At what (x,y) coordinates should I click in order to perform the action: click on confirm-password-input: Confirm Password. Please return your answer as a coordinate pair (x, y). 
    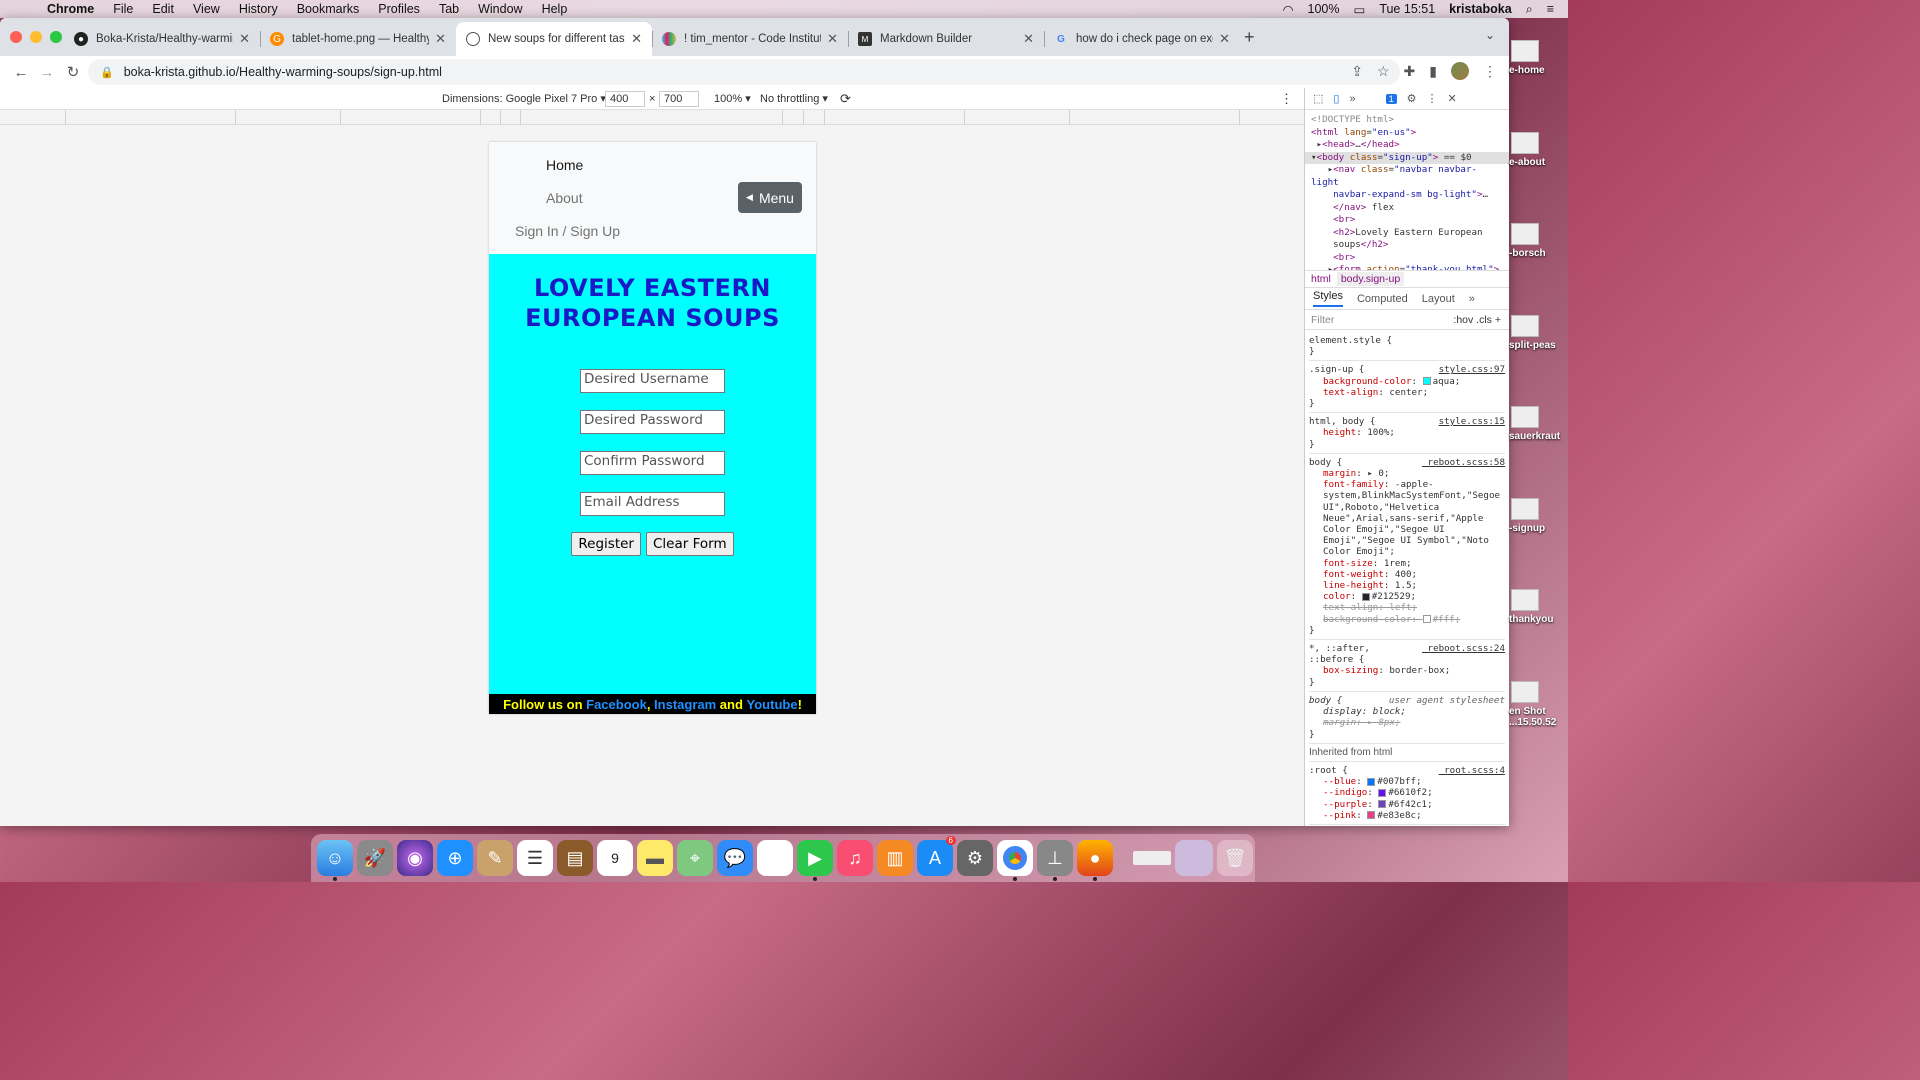
    Looking at the image, I should click on (652, 463).